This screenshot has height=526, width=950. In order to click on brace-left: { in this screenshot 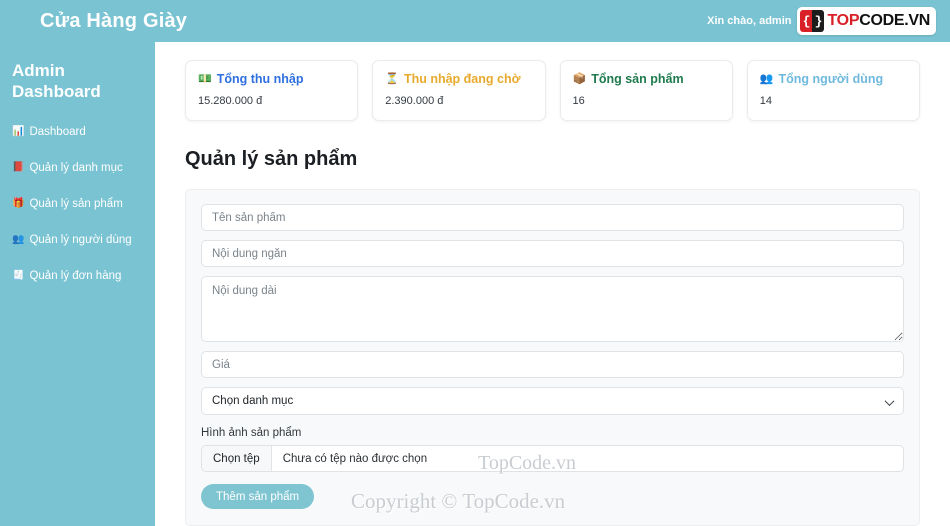, I will do `click(806, 21)`.